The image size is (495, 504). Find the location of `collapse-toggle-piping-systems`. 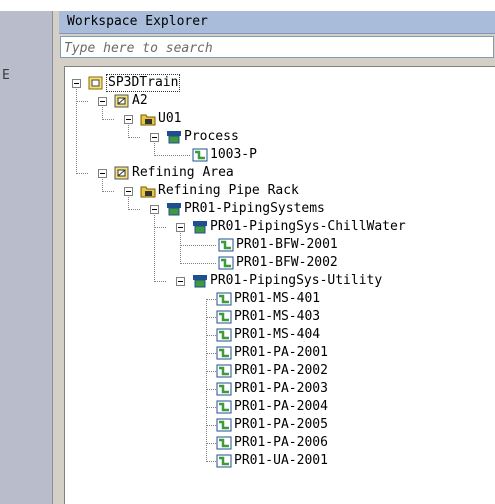

collapse-toggle-piping-systems is located at coordinates (154, 209).